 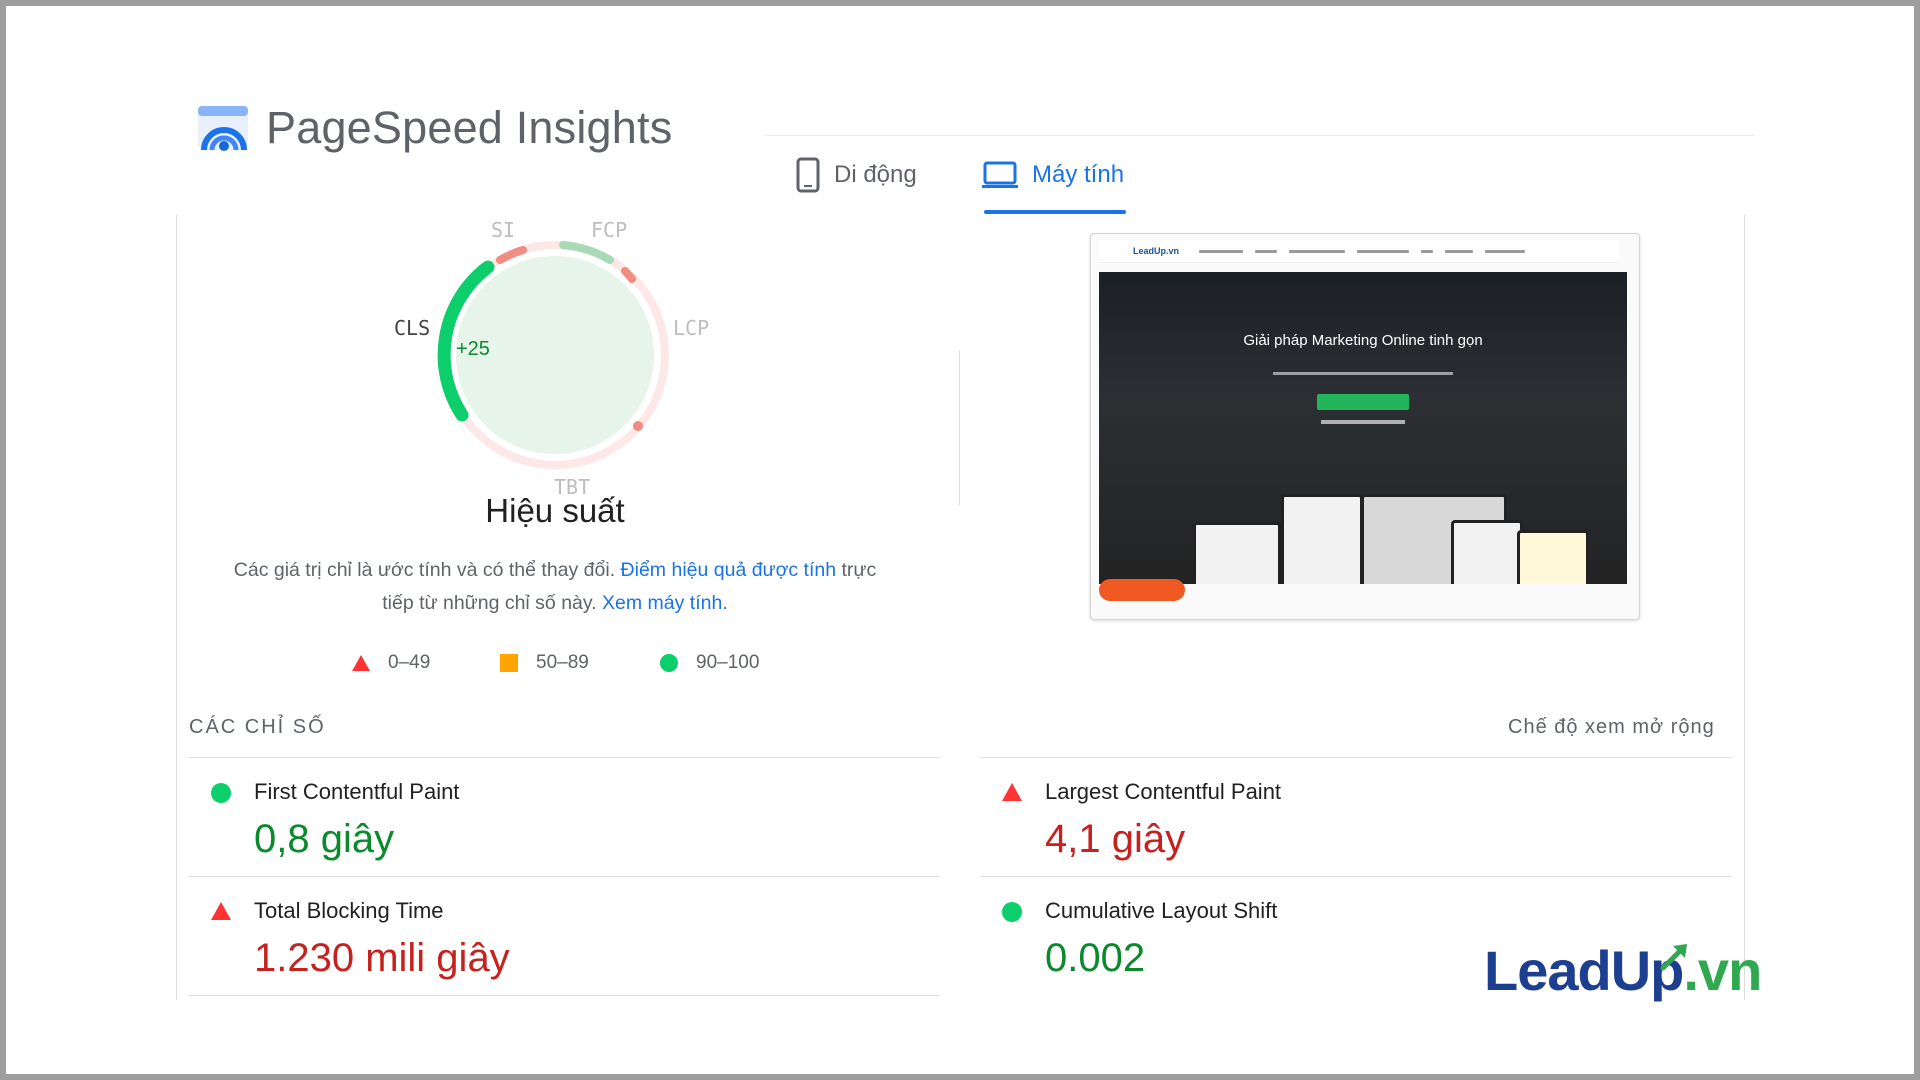 I want to click on app-logo: PageSpeed Insights, so click(x=434, y=128).